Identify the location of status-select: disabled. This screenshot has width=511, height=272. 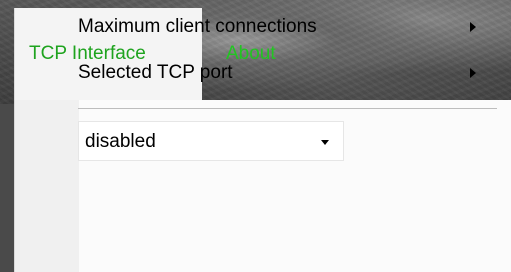
(211, 141).